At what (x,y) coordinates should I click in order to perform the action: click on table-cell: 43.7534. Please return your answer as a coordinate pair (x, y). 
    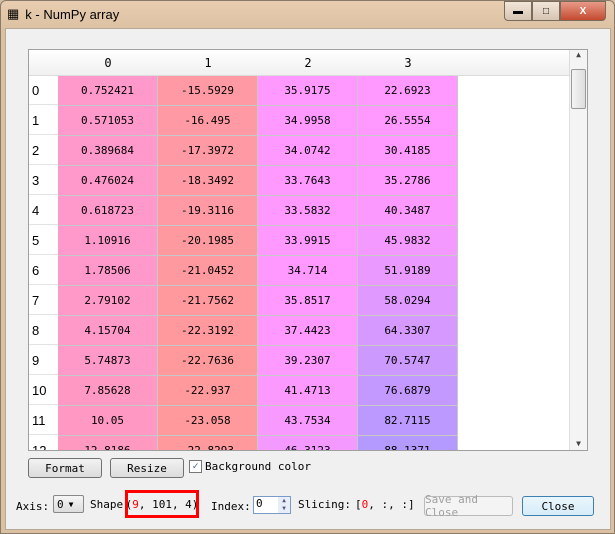
    Looking at the image, I should click on (308, 421).